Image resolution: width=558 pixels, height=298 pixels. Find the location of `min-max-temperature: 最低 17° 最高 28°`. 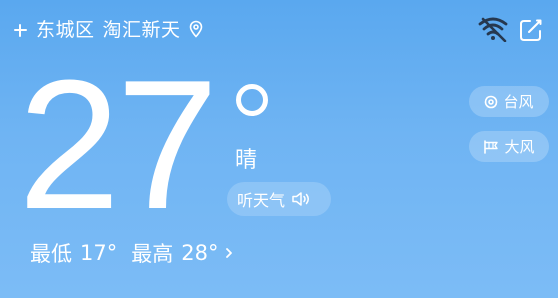

min-max-temperature: 最低 17° 最高 28° is located at coordinates (132, 253).